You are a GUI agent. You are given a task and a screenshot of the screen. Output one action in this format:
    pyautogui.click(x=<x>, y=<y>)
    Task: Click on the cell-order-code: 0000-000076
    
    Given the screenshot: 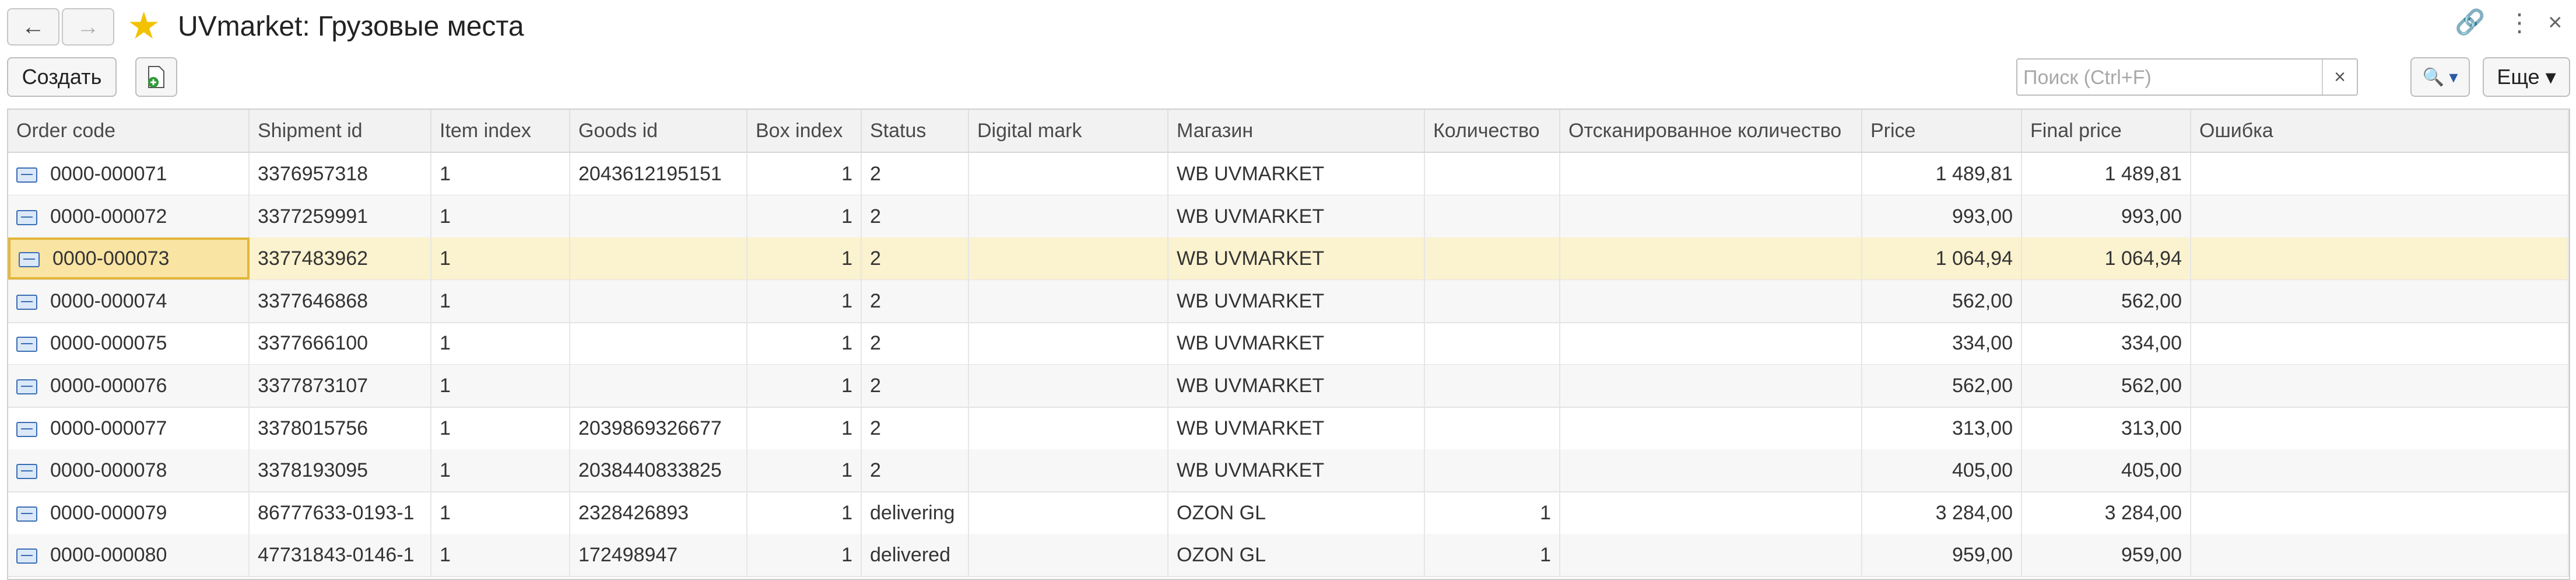 What is the action you would take?
    pyautogui.click(x=129, y=386)
    